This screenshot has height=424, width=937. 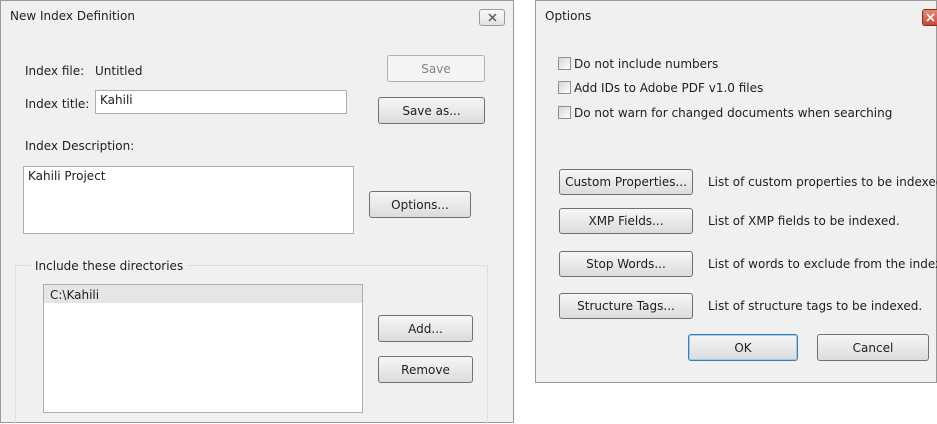 What do you see at coordinates (119, 71) in the screenshot?
I see `index-file-value: Untitled` at bounding box center [119, 71].